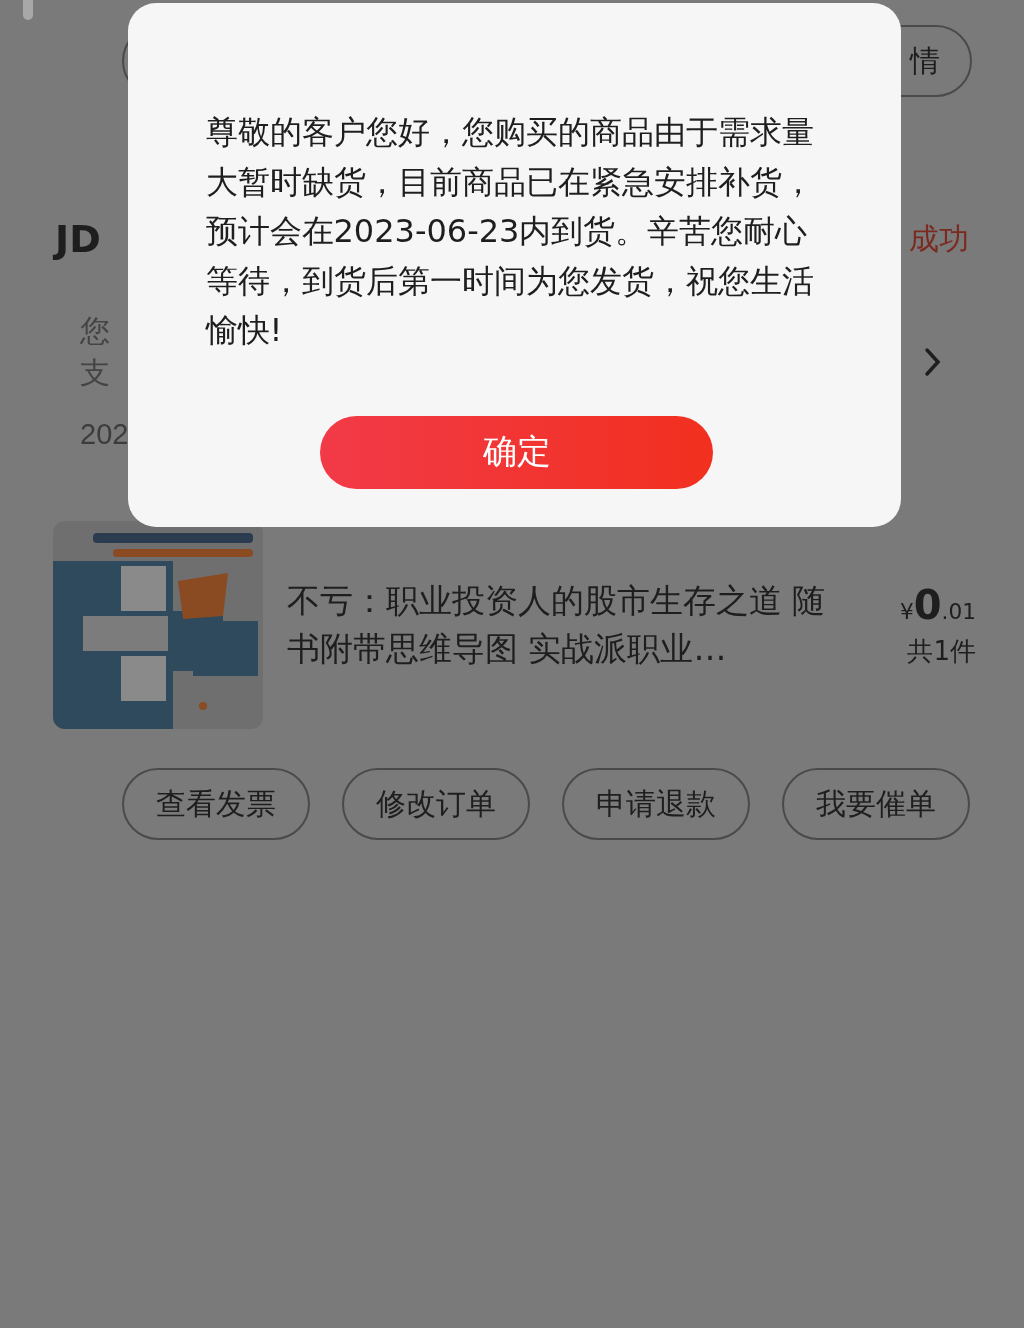 The height and width of the screenshot is (1328, 1024). Describe the element at coordinates (933, 361) in the screenshot. I see `chevron-right-icon` at that location.